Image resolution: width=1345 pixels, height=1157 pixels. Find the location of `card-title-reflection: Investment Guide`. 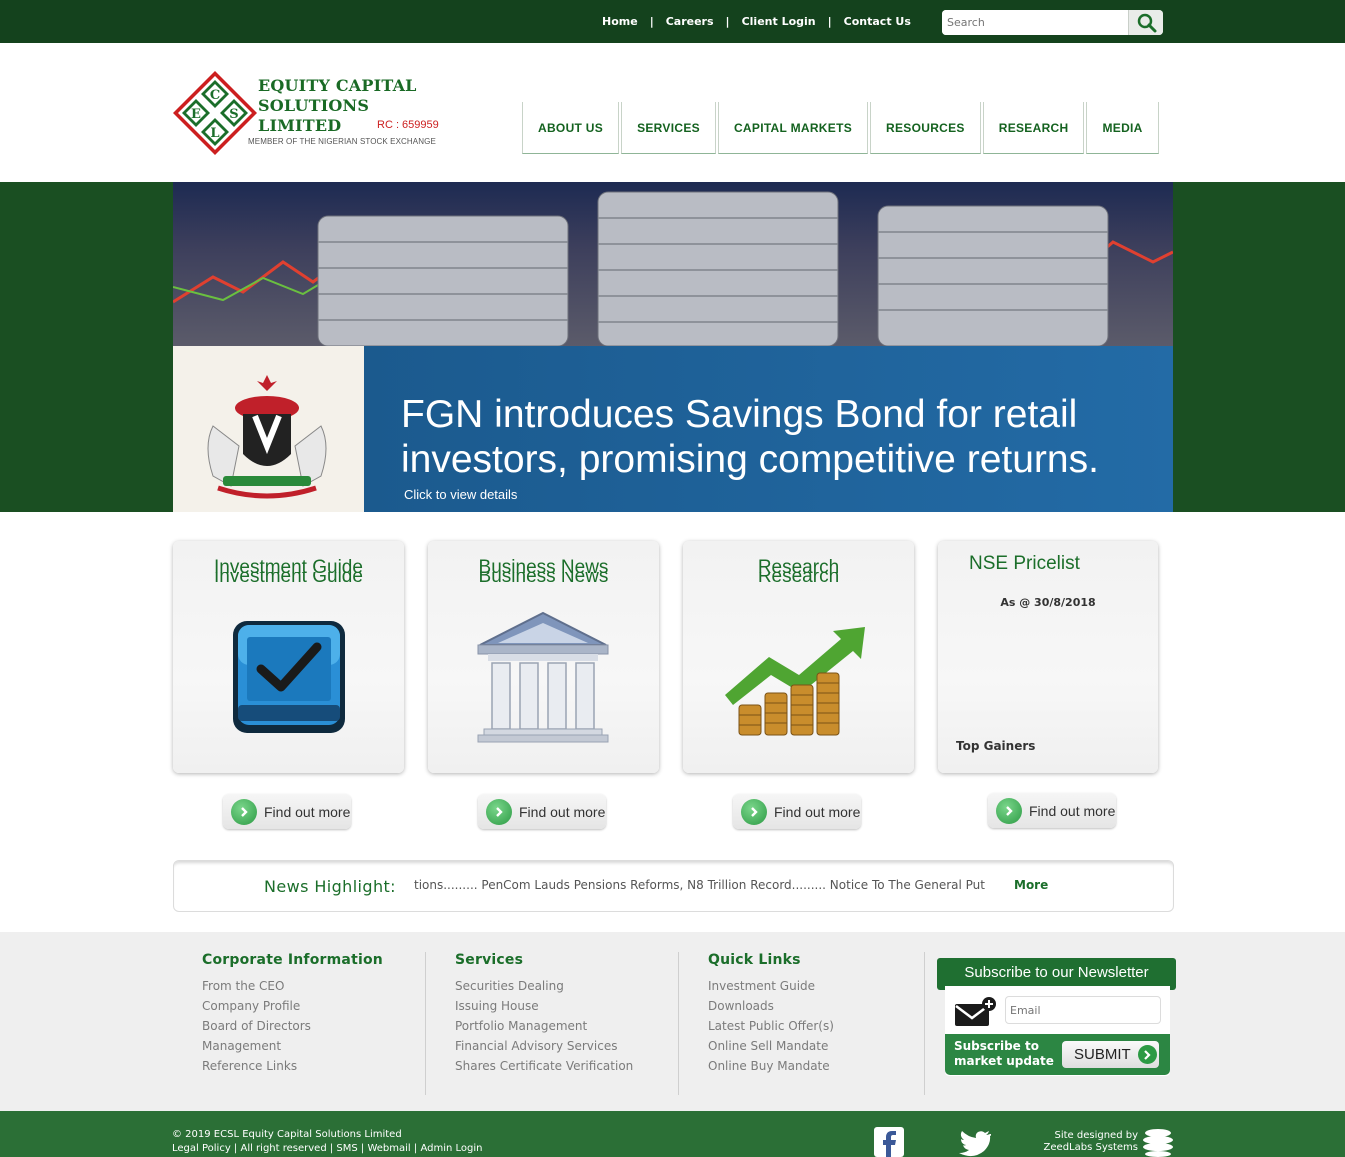

card-title-reflection: Investment Guide is located at coordinates (288, 578).